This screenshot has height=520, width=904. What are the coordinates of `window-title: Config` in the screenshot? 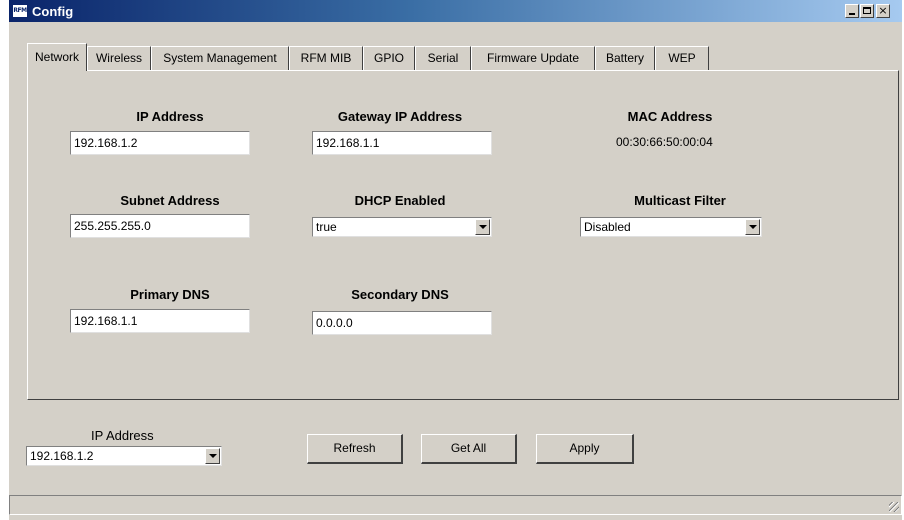 It's located at (53, 11).